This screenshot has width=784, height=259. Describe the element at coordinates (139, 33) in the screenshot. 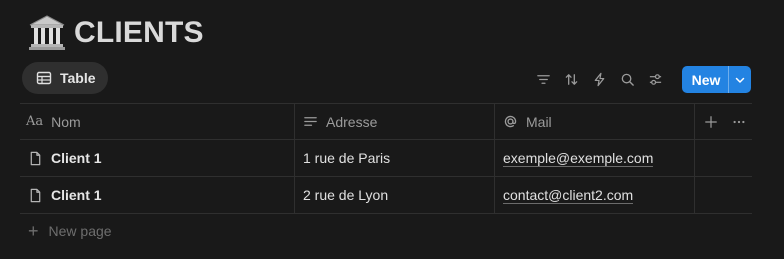

I see `page-title: CLIENTS` at that location.